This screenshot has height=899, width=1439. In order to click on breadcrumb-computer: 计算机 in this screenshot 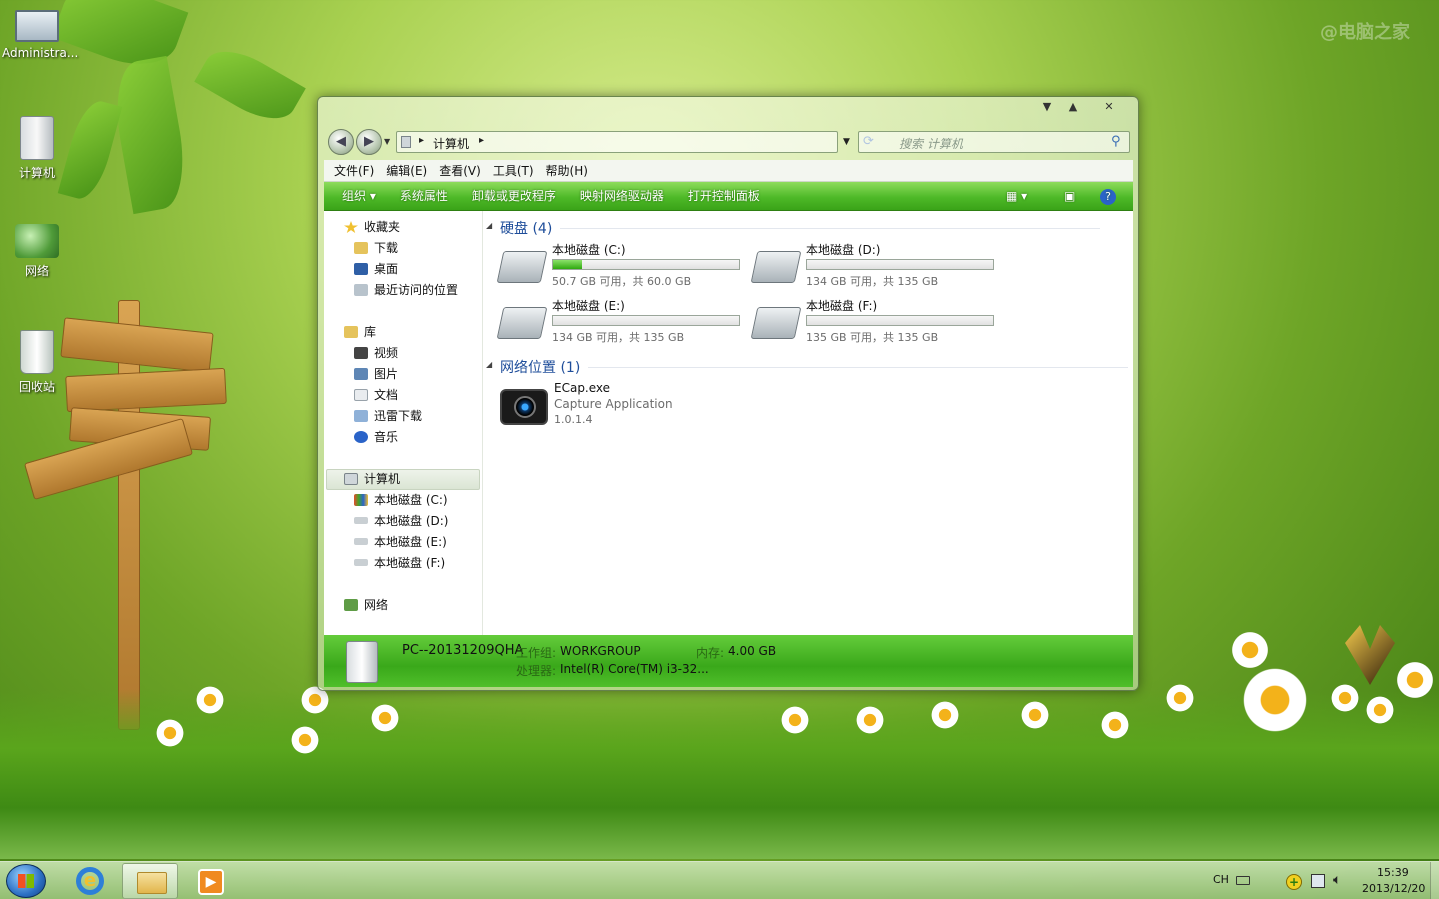, I will do `click(451, 143)`.